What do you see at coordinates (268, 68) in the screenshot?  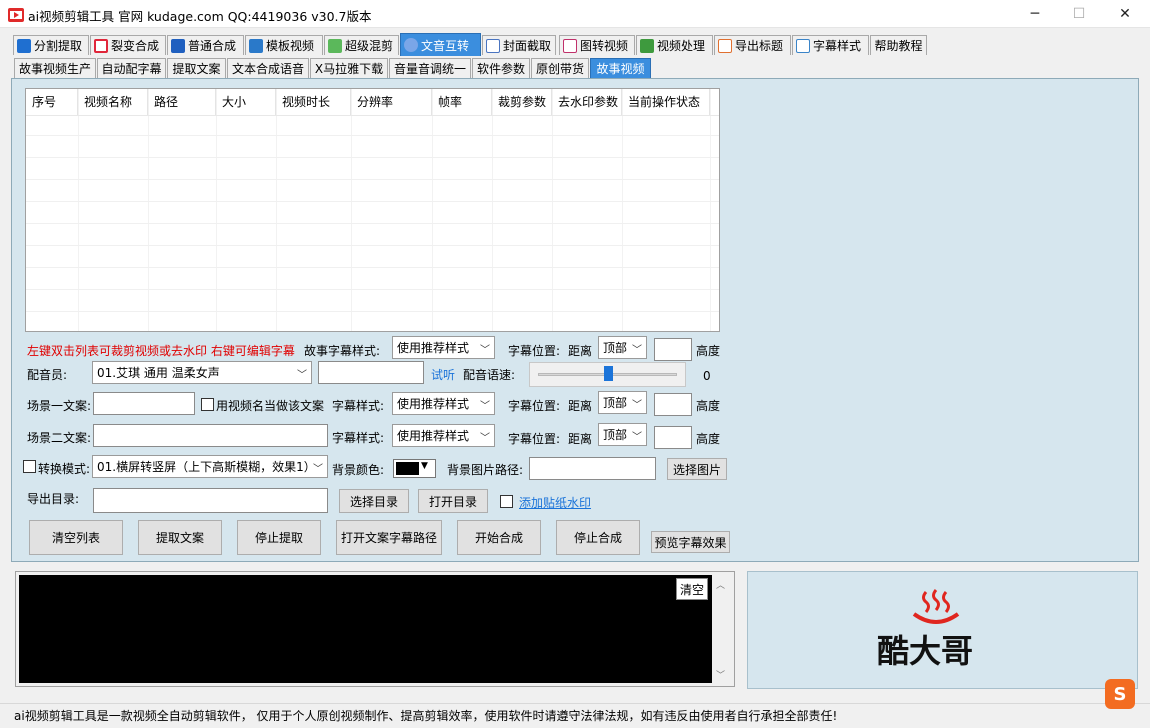 I see `subtab-tts: 文本合成语音` at bounding box center [268, 68].